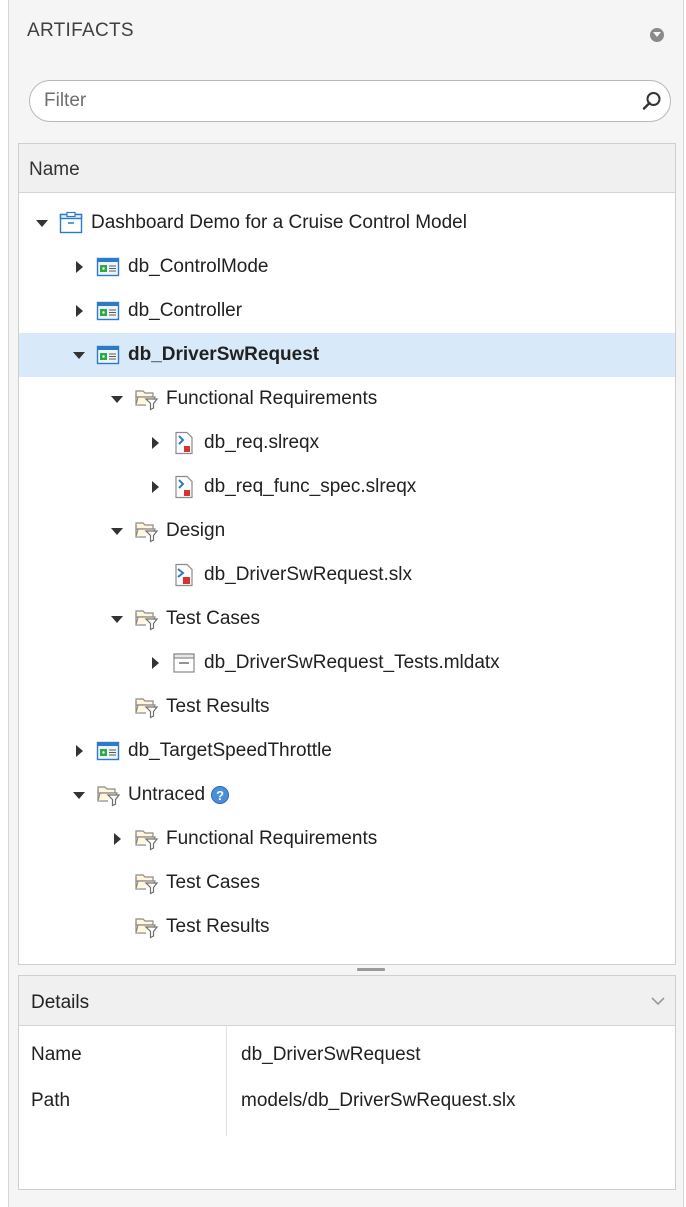 Image resolution: width=686 pixels, height=1207 pixels. Describe the element at coordinates (652, 101) in the screenshot. I see `search-icon` at that location.